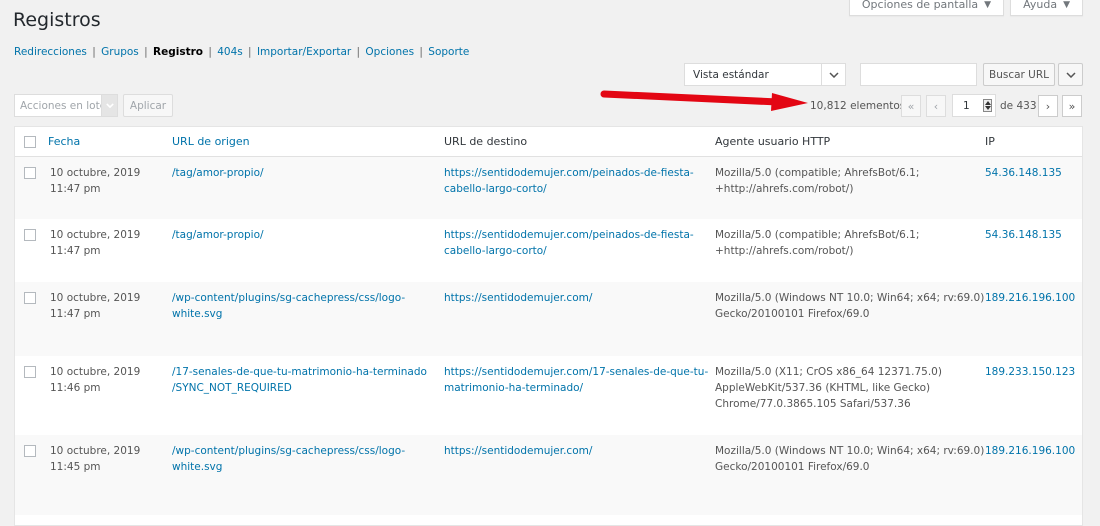 The width and height of the screenshot is (1100, 526). What do you see at coordinates (211, 141) in the screenshot?
I see `column-source-url: URL de origen` at bounding box center [211, 141].